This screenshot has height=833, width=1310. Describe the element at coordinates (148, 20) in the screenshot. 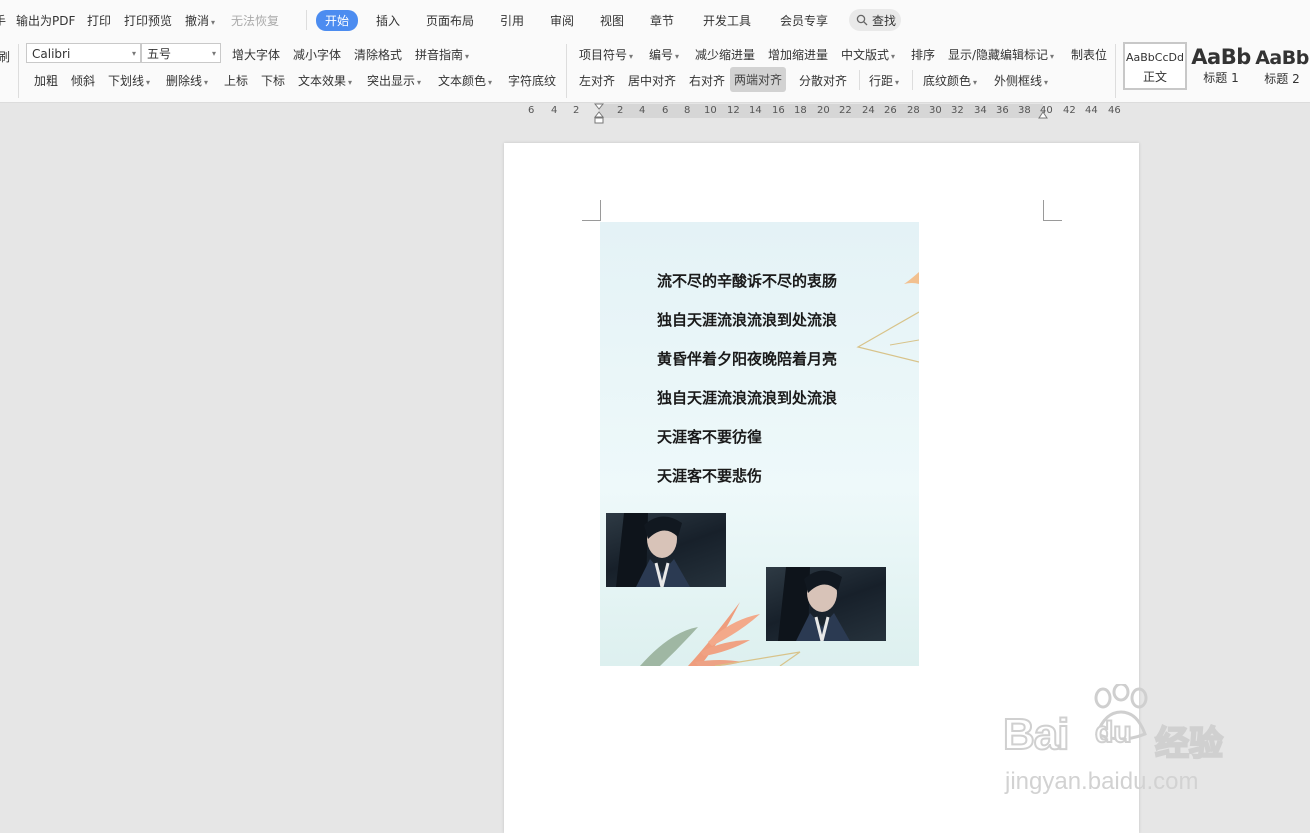

I see `print-preview-button: 打印预览` at that location.